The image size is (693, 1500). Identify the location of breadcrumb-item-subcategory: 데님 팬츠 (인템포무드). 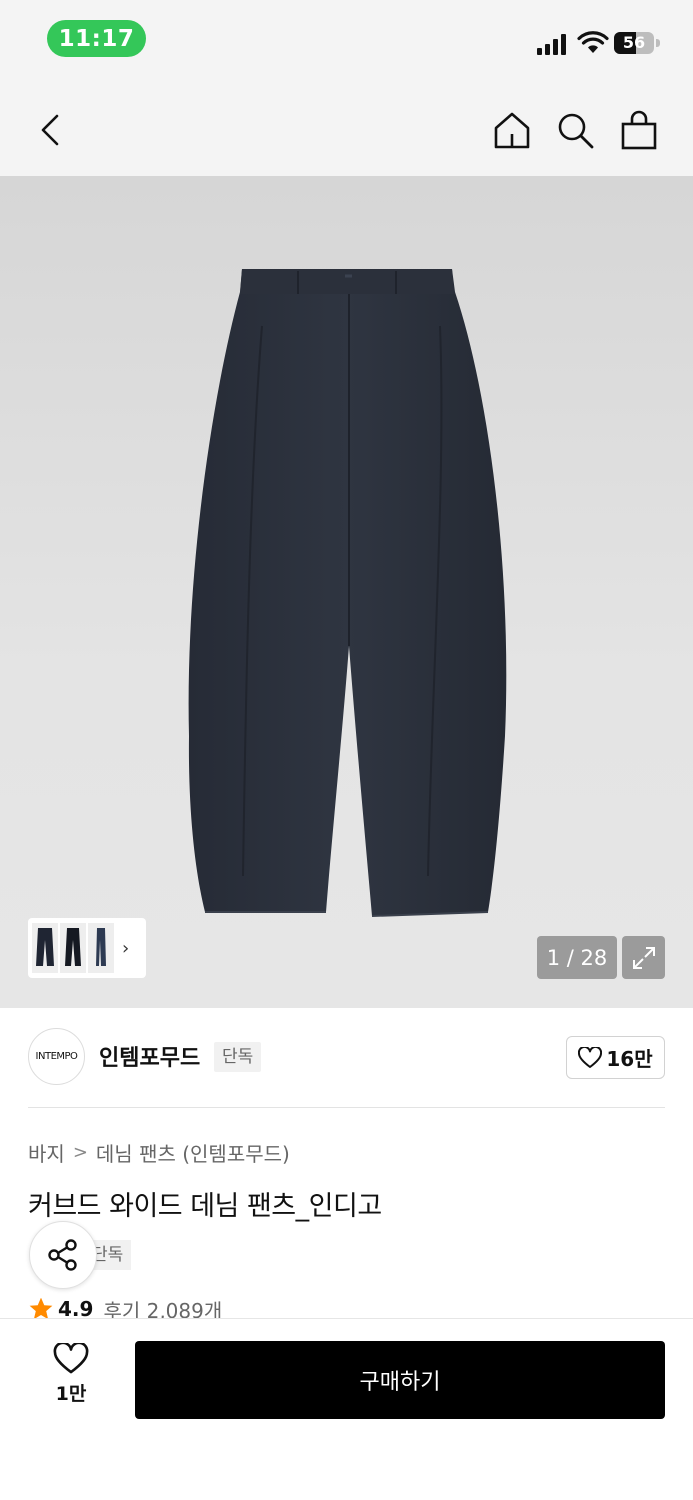
(193, 1152).